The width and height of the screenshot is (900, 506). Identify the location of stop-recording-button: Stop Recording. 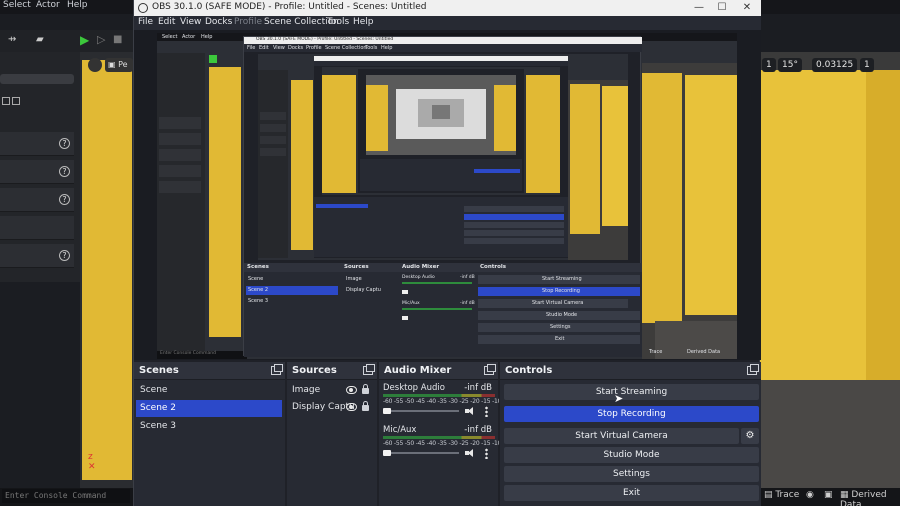
(631, 414).